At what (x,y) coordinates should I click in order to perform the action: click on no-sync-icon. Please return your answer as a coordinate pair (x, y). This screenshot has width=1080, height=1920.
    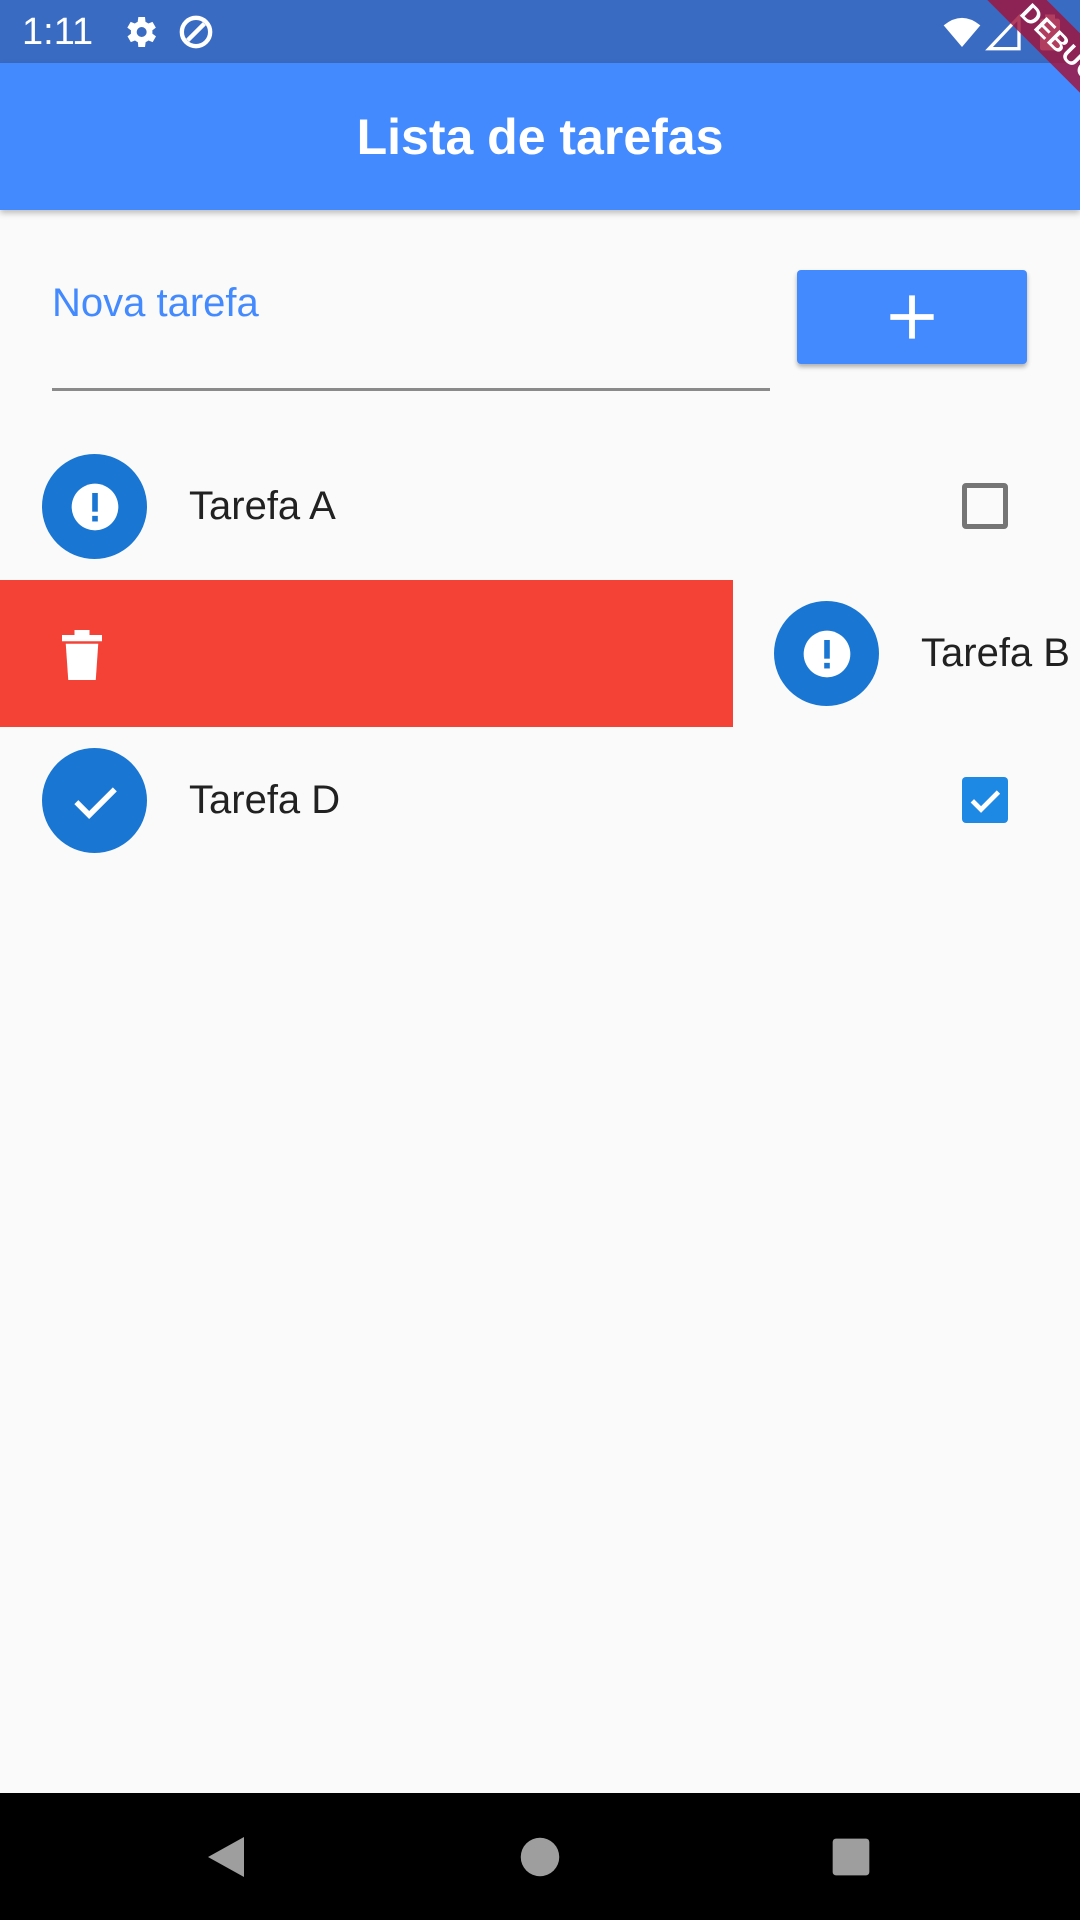
    Looking at the image, I should click on (196, 32).